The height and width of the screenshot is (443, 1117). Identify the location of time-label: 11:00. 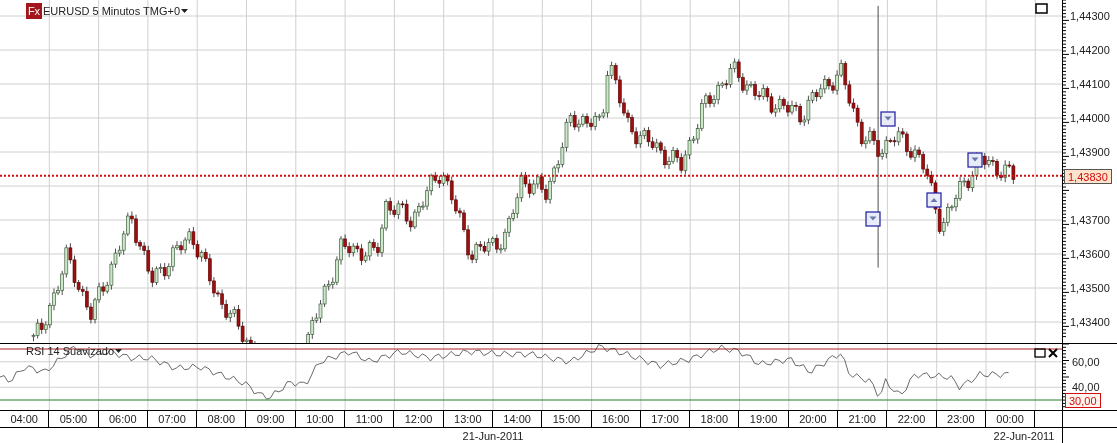
(370, 419).